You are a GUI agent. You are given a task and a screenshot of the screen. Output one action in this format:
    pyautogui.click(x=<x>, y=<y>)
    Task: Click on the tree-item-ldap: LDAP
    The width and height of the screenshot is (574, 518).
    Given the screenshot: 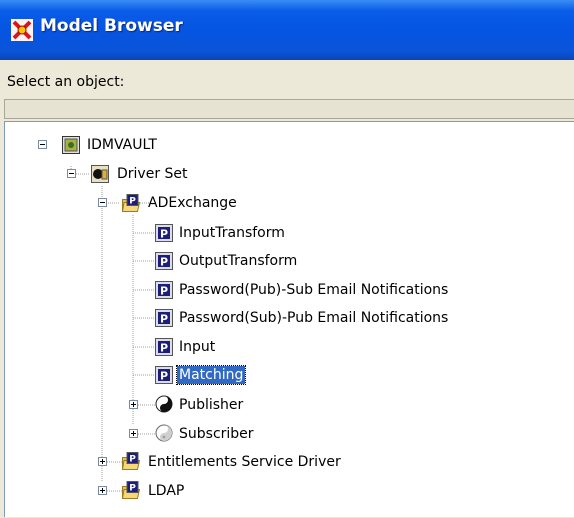 What is the action you would take?
    pyautogui.click(x=166, y=491)
    